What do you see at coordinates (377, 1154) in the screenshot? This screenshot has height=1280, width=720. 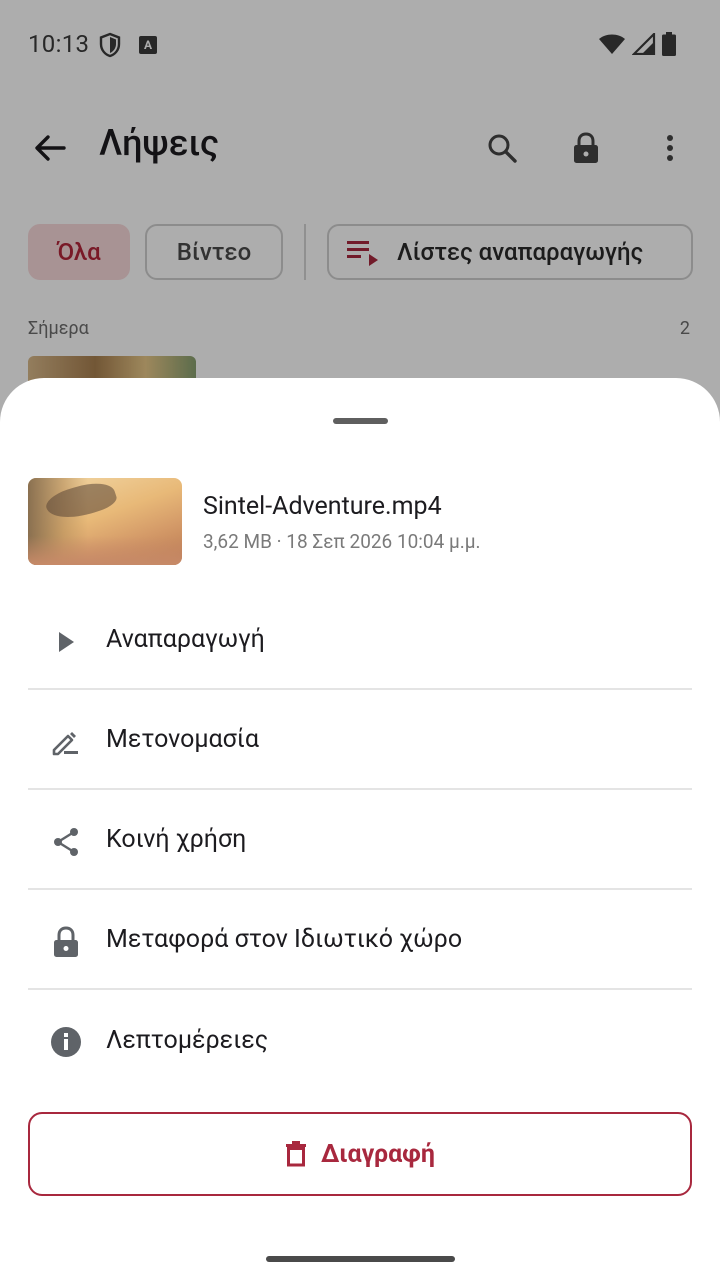 I see `delete-button-label: Διαγραφή` at bounding box center [377, 1154].